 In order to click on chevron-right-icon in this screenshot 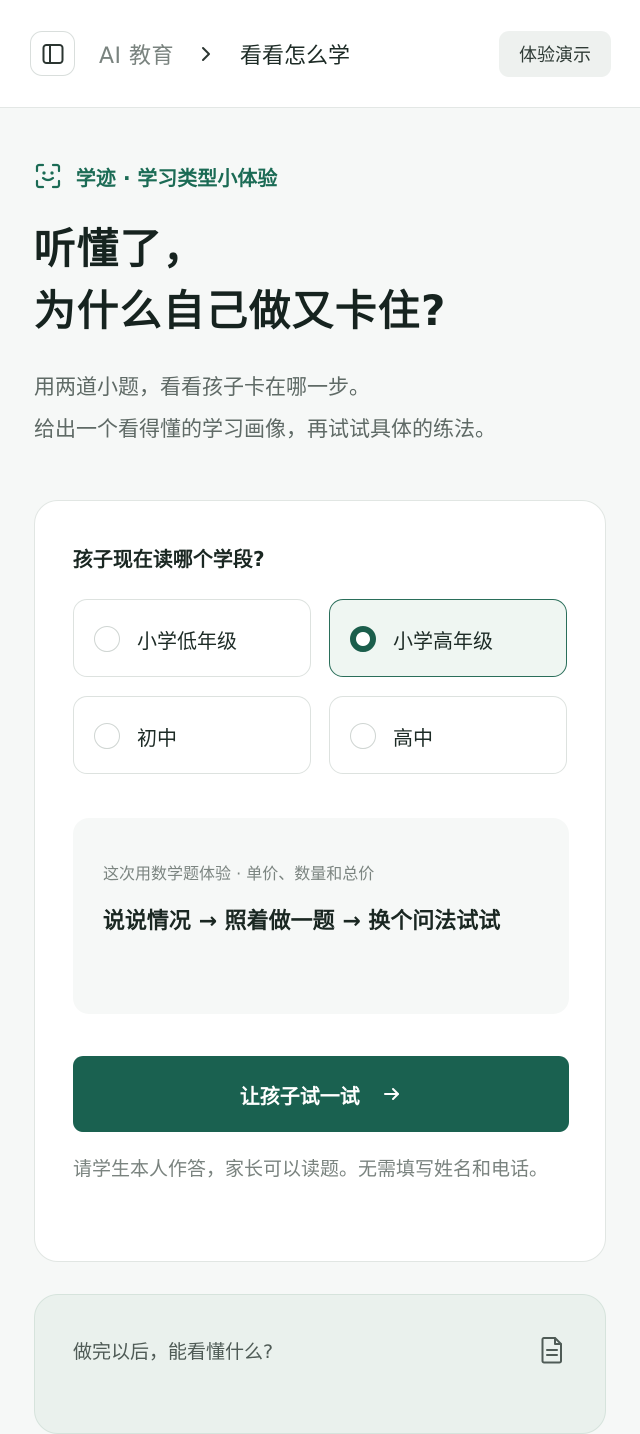, I will do `click(206, 54)`.